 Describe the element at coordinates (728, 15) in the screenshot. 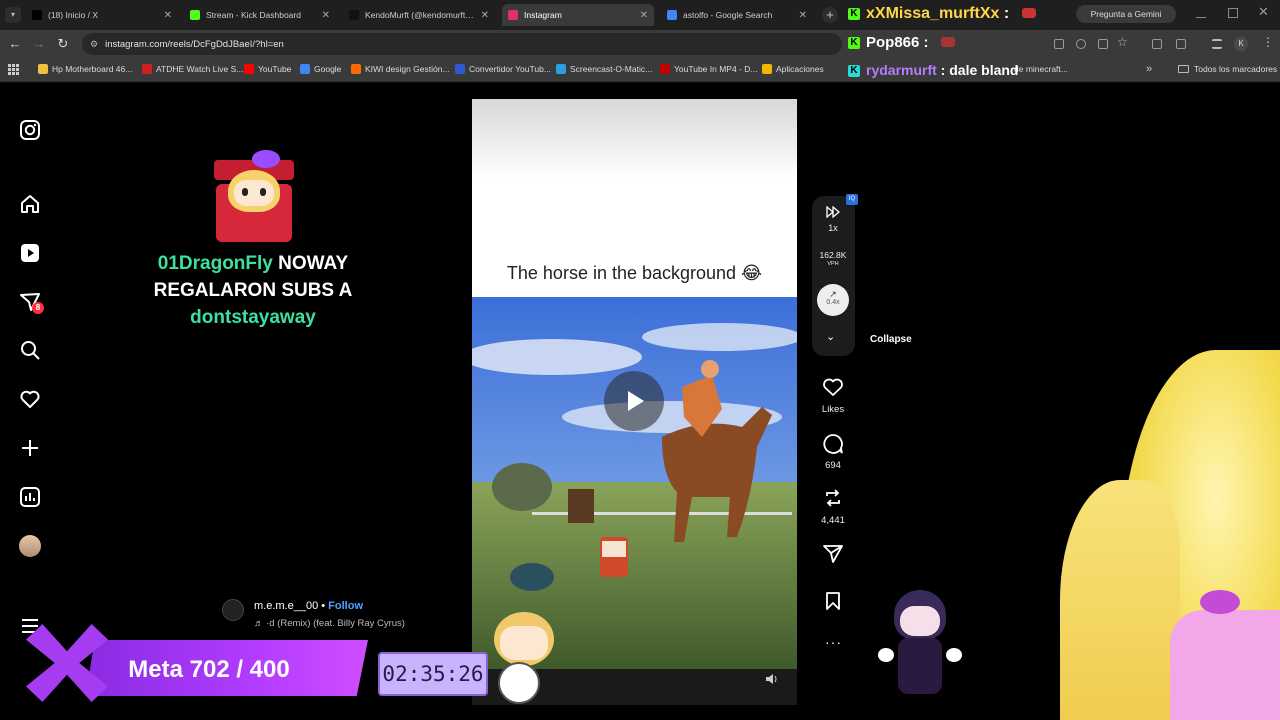

I see `tab-title: astolfo - Google Search` at that location.